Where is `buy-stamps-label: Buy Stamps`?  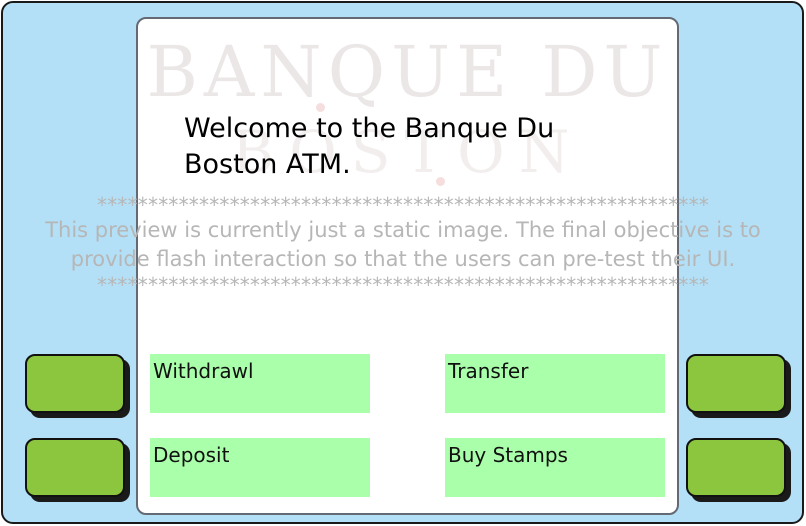 buy-stamps-label: Buy Stamps is located at coordinates (508, 455).